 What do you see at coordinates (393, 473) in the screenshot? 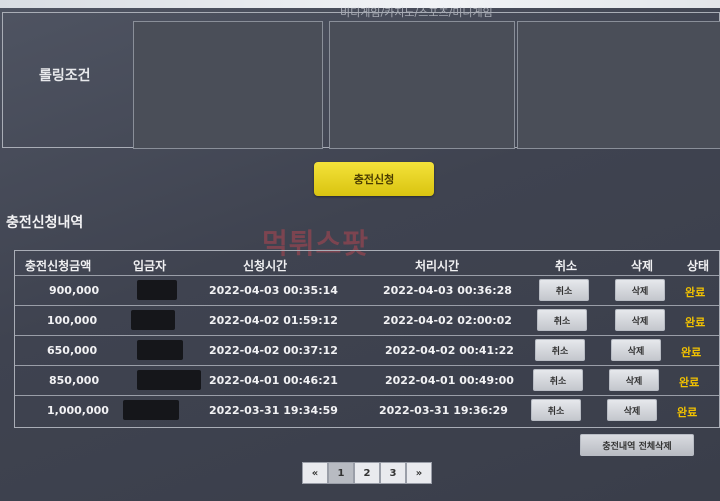
I see `pagination-page-3: 3` at bounding box center [393, 473].